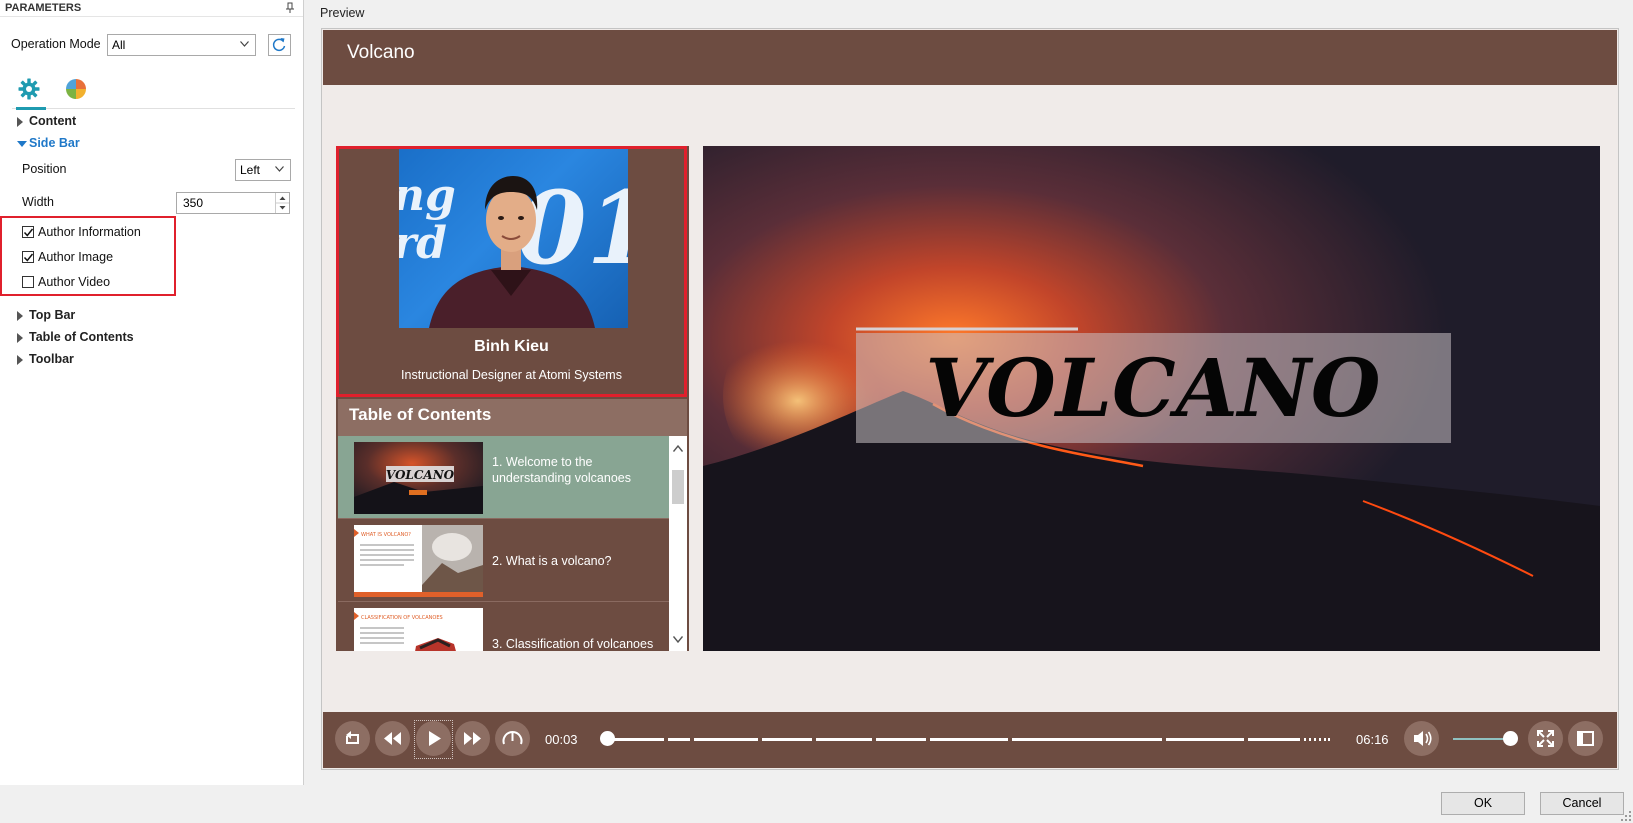  What do you see at coordinates (678, 543) in the screenshot?
I see `toc-scrollbar` at bounding box center [678, 543].